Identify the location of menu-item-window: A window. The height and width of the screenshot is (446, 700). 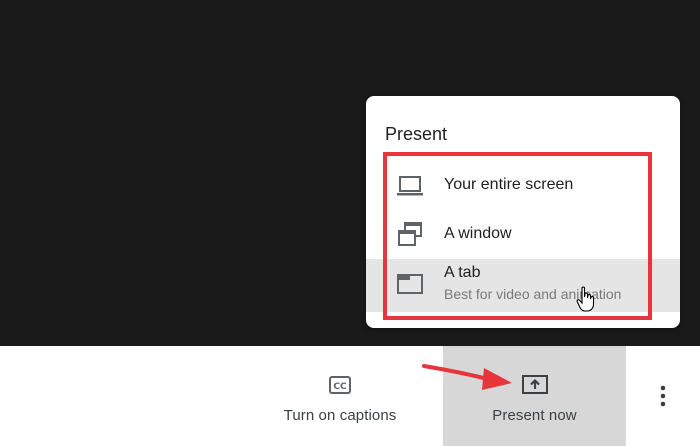
(523, 235).